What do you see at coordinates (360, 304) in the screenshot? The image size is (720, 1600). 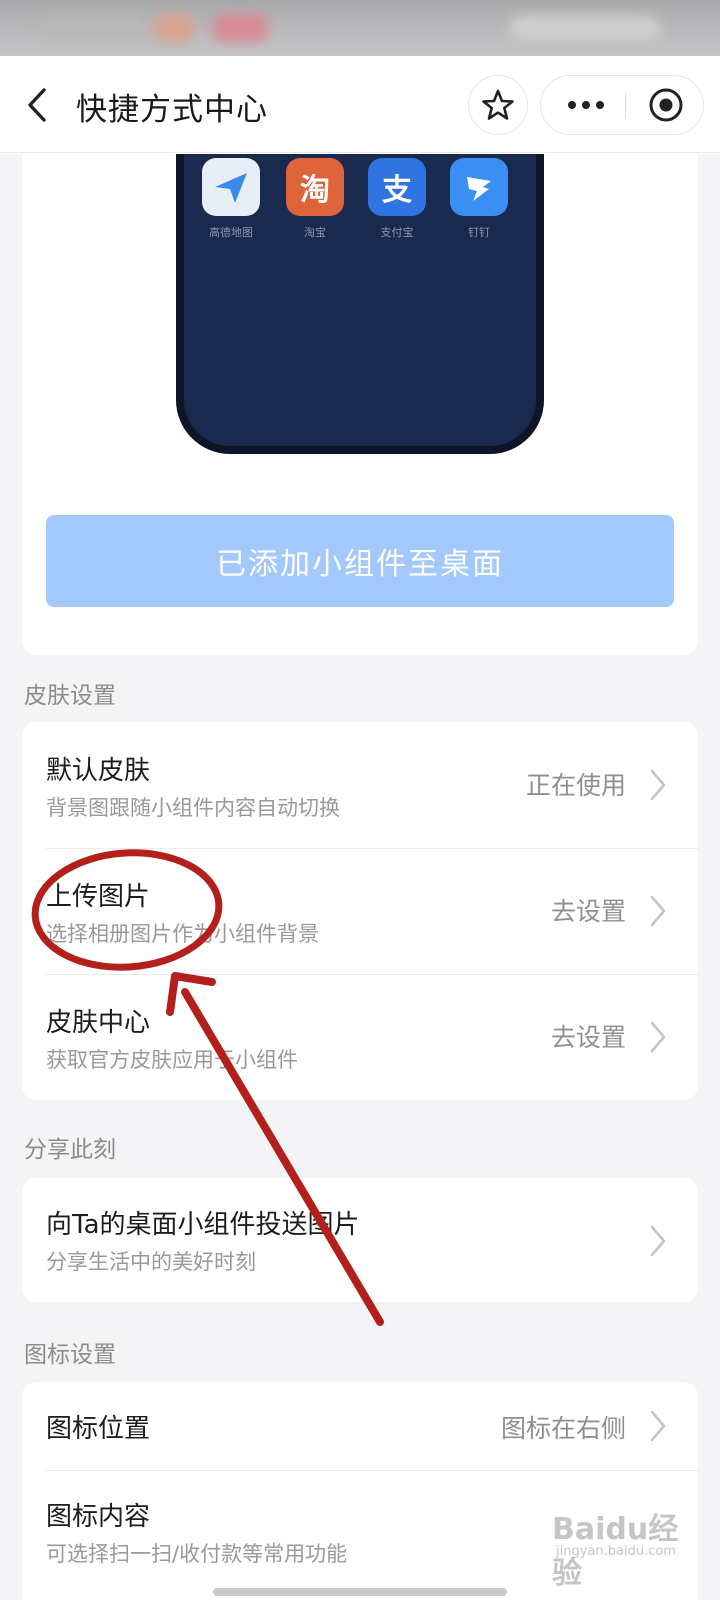 I see `phone-preview: 高德地图 淘 淘宝 支 支付宝 钉钉` at bounding box center [360, 304].